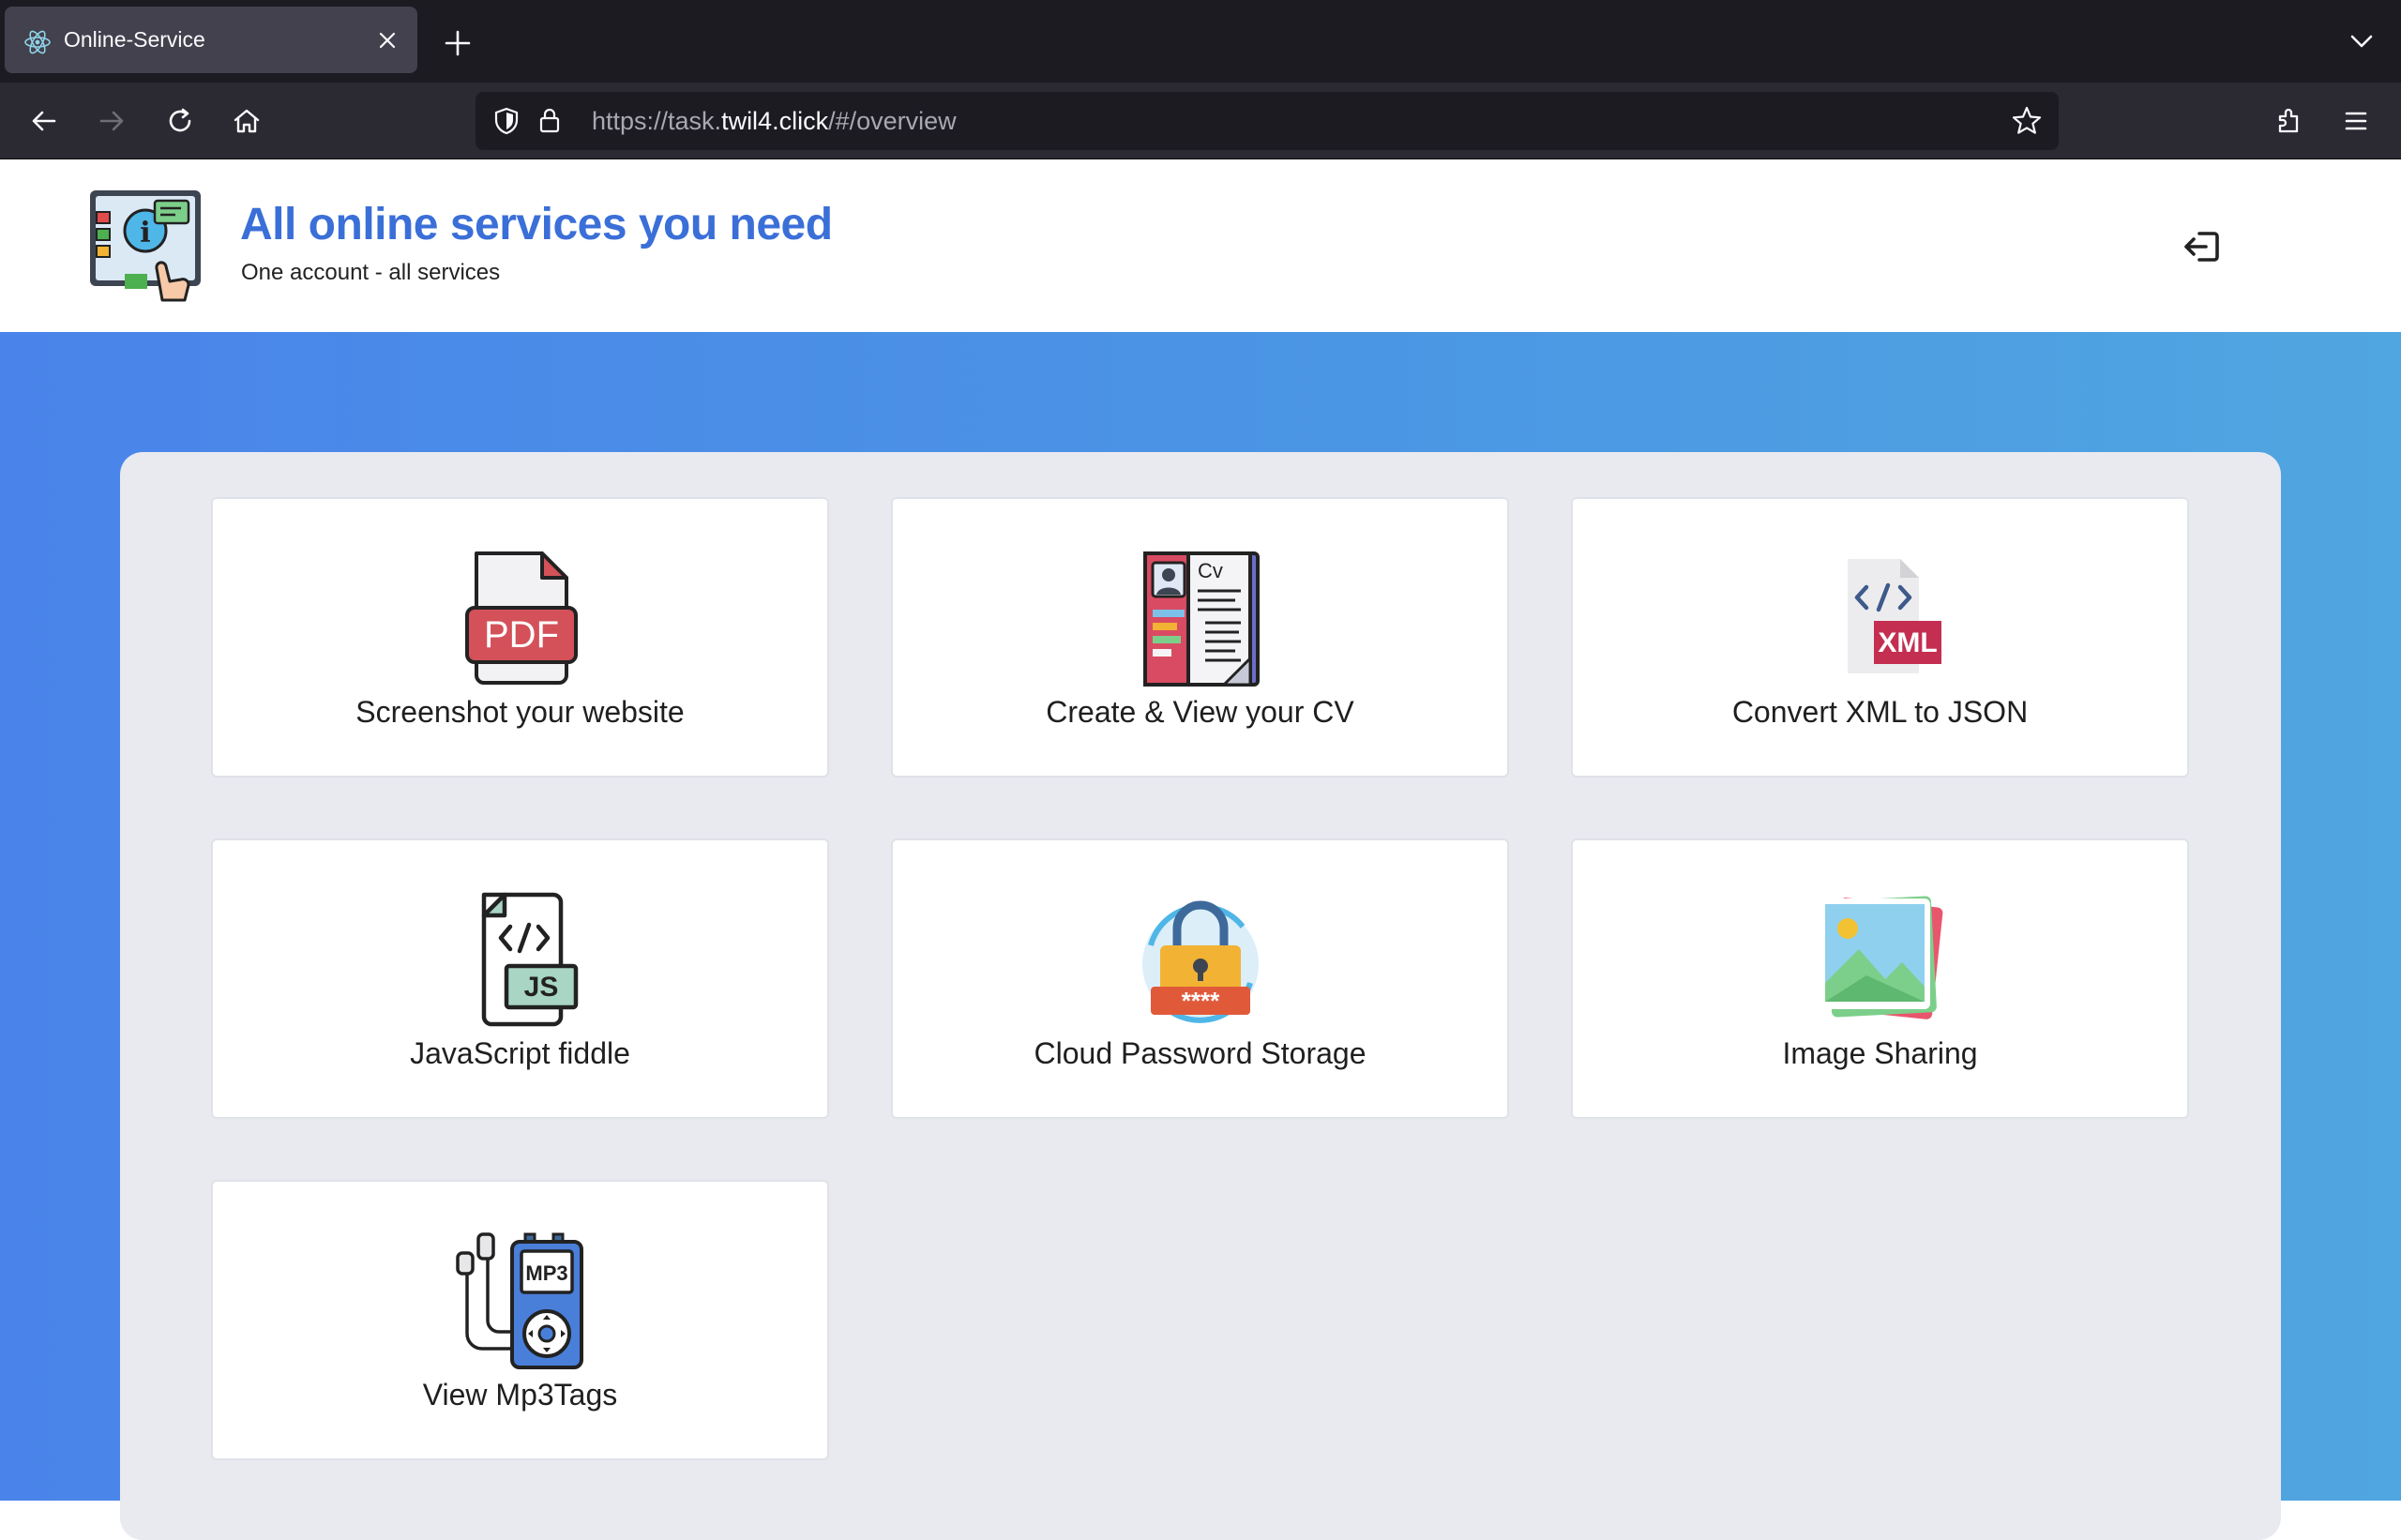 This screenshot has height=1540, width=2401. I want to click on home-icon, so click(246, 121).